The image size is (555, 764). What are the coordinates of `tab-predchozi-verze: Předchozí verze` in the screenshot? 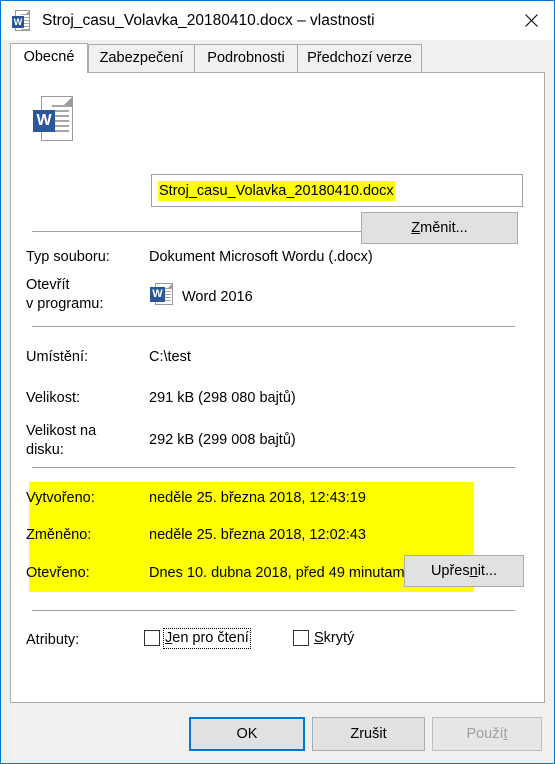 It's located at (359, 58).